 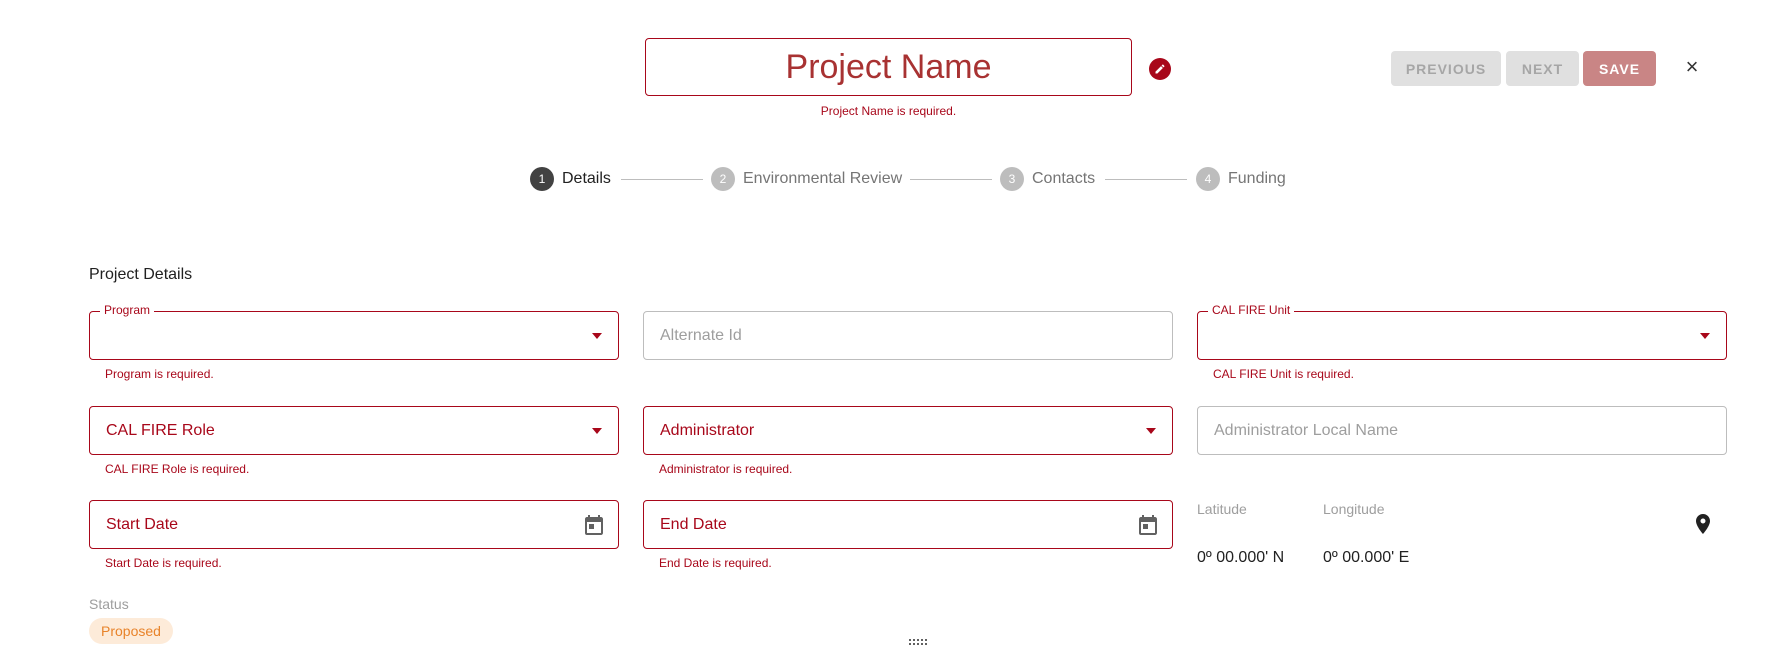 What do you see at coordinates (1446, 68) in the screenshot?
I see `previous-button: PREVIOUS` at bounding box center [1446, 68].